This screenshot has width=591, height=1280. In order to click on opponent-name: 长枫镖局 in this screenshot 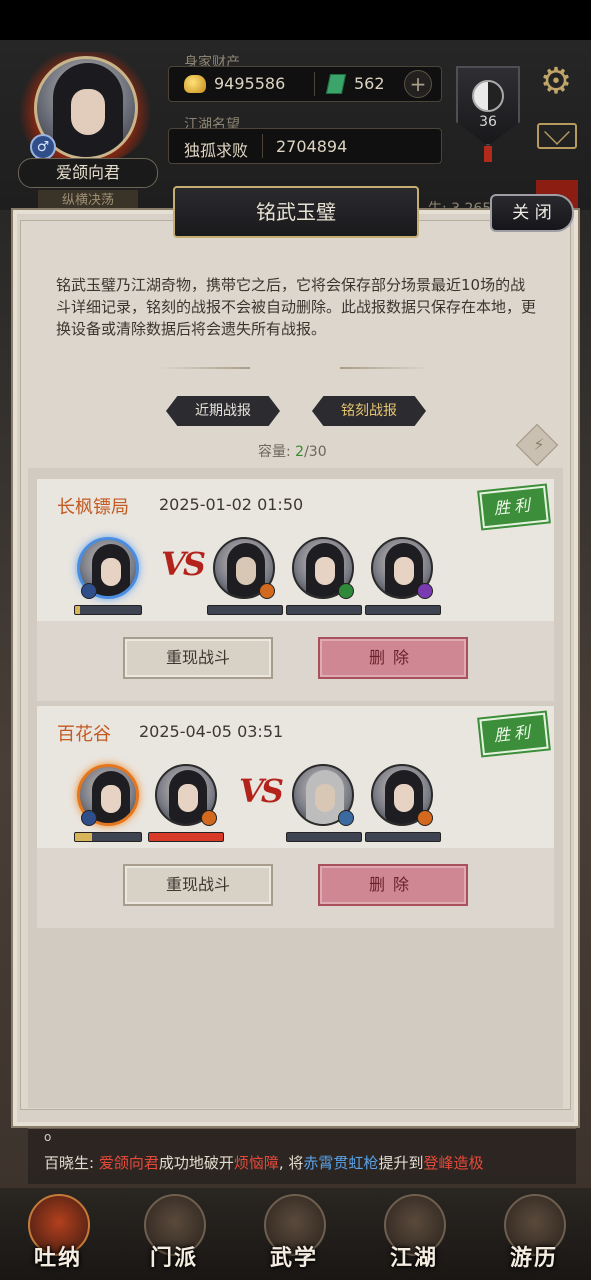, I will do `click(93, 507)`.